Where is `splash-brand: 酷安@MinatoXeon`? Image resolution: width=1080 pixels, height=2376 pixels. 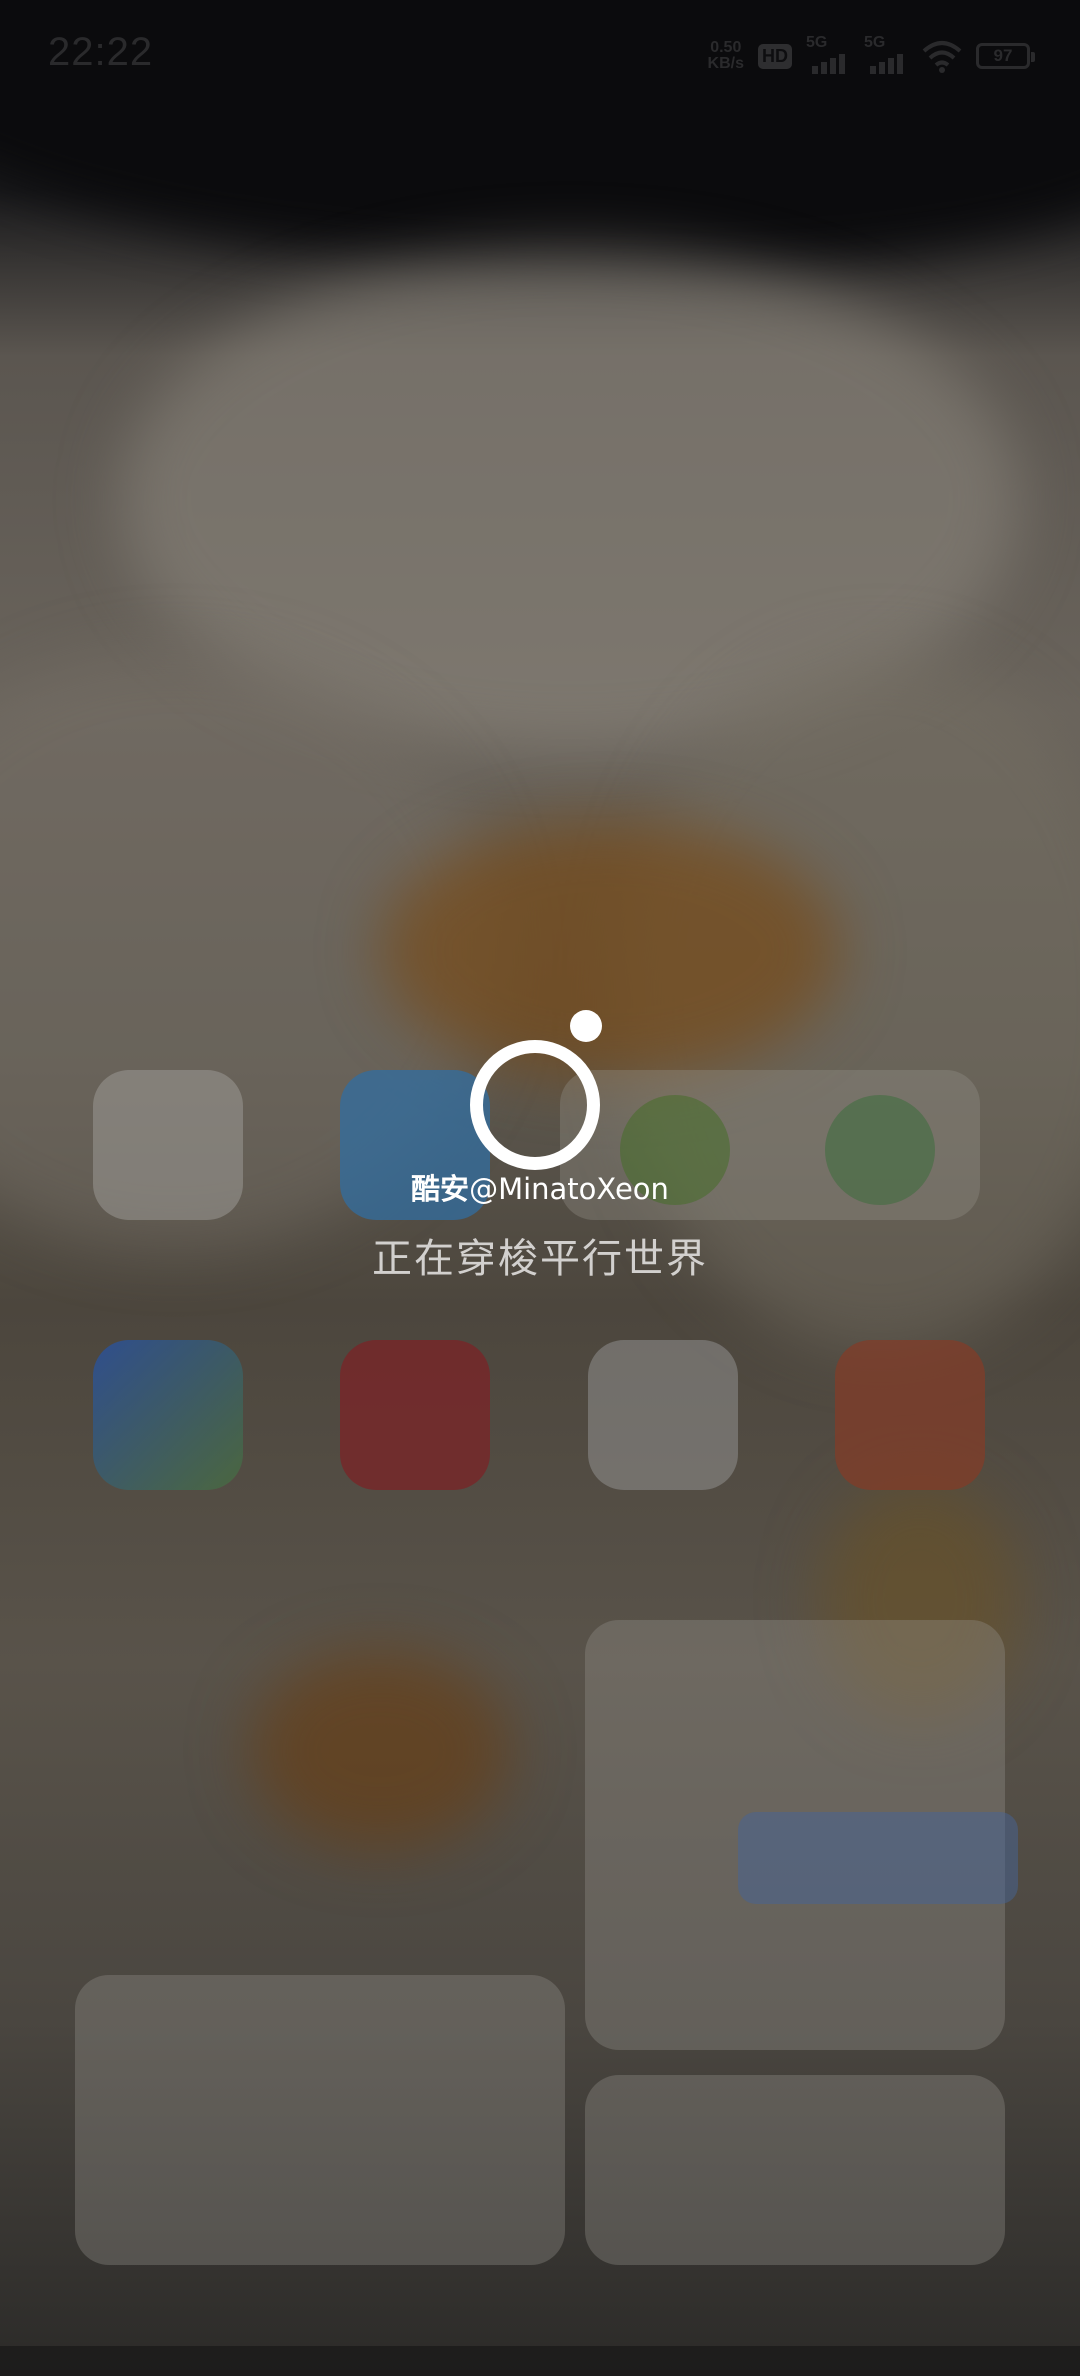 splash-brand: 酷安@MinatoXeon is located at coordinates (540, 1187).